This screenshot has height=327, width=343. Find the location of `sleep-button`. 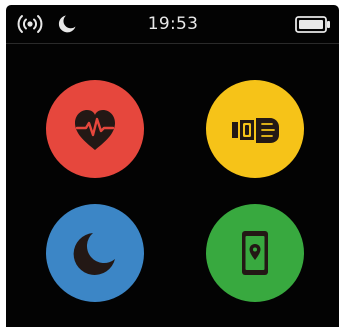

sleep-button is located at coordinates (95, 253).